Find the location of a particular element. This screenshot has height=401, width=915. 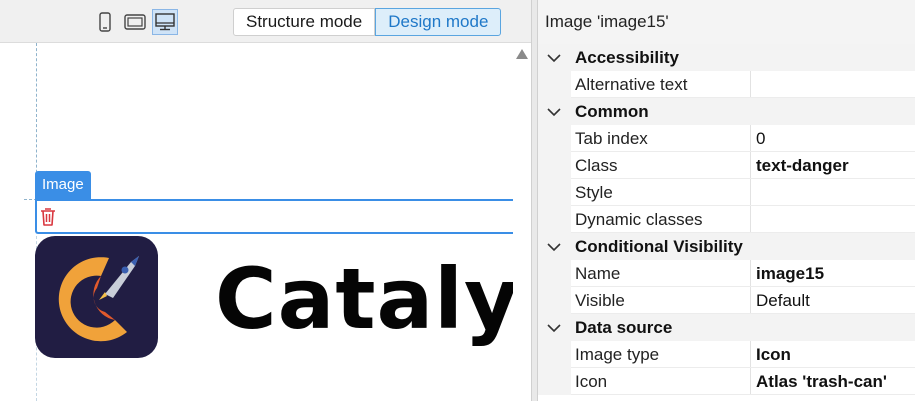

property-value: Icon is located at coordinates (773, 354).